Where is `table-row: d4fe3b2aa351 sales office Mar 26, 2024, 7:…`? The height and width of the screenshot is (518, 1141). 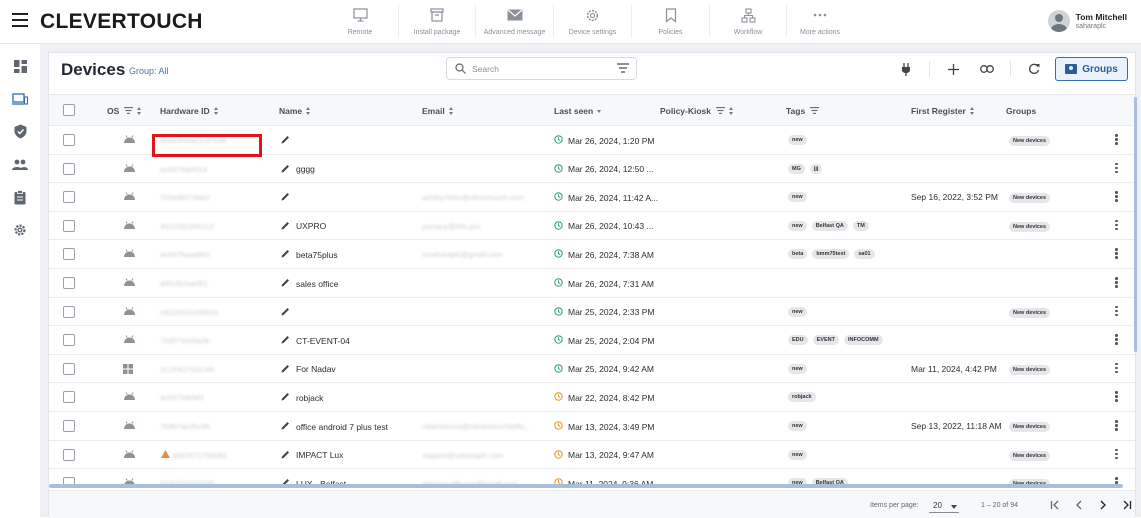 table-row: d4fe3b2aa351 sales office Mar 26, 2024, 7:… is located at coordinates (592, 283).